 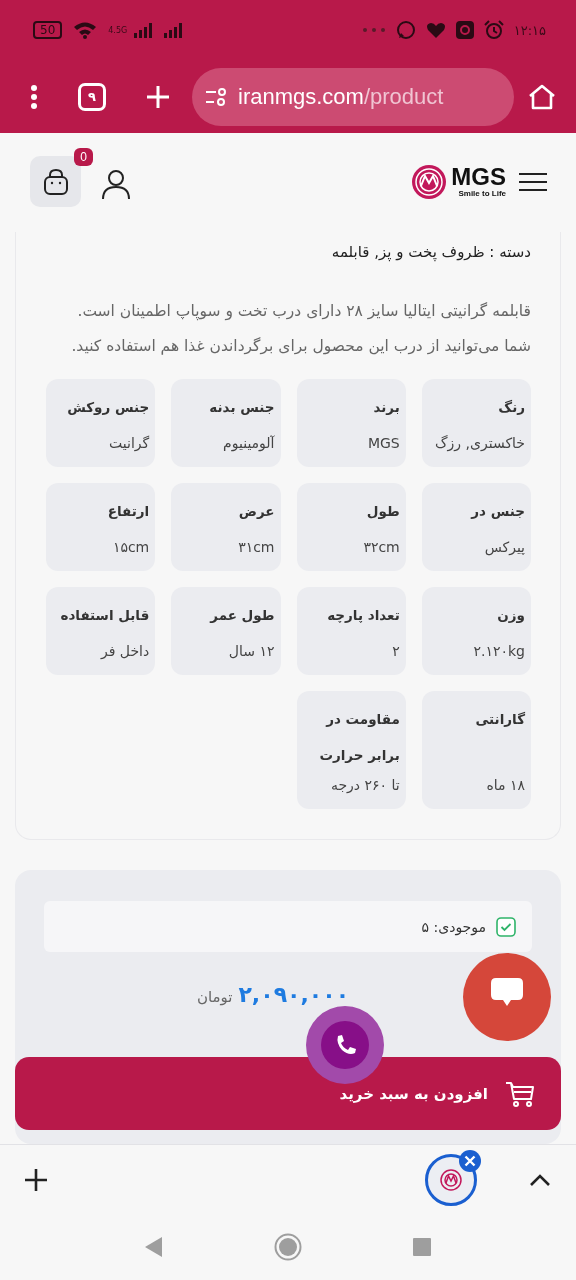 I want to click on user-icon, so click(x=116, y=183).